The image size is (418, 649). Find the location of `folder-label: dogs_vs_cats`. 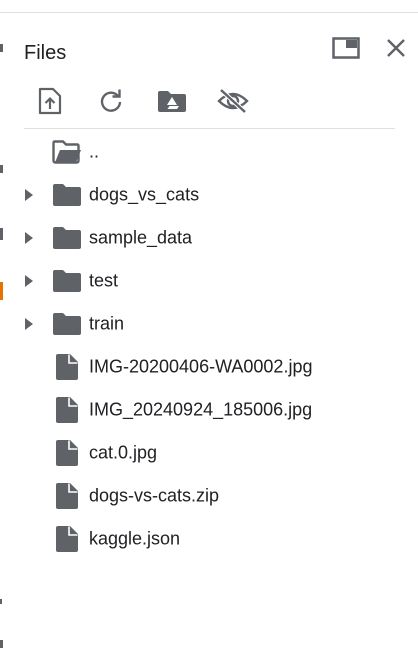

folder-label: dogs_vs_cats is located at coordinates (144, 194).